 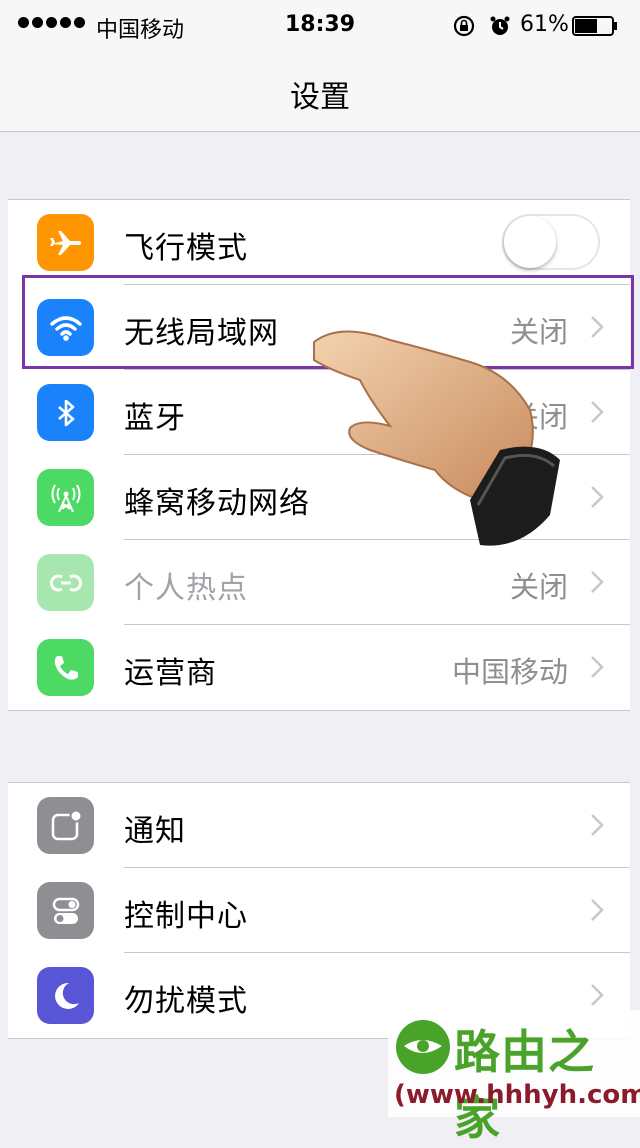 What do you see at coordinates (186, 916) in the screenshot?
I see `settings-row-label: 控制中心` at bounding box center [186, 916].